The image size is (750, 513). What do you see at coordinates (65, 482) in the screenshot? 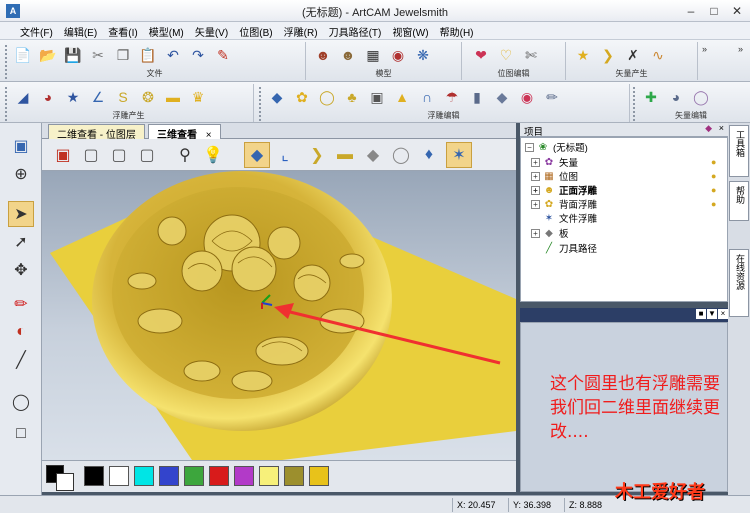
I see `secondary-color-swatch` at bounding box center [65, 482].